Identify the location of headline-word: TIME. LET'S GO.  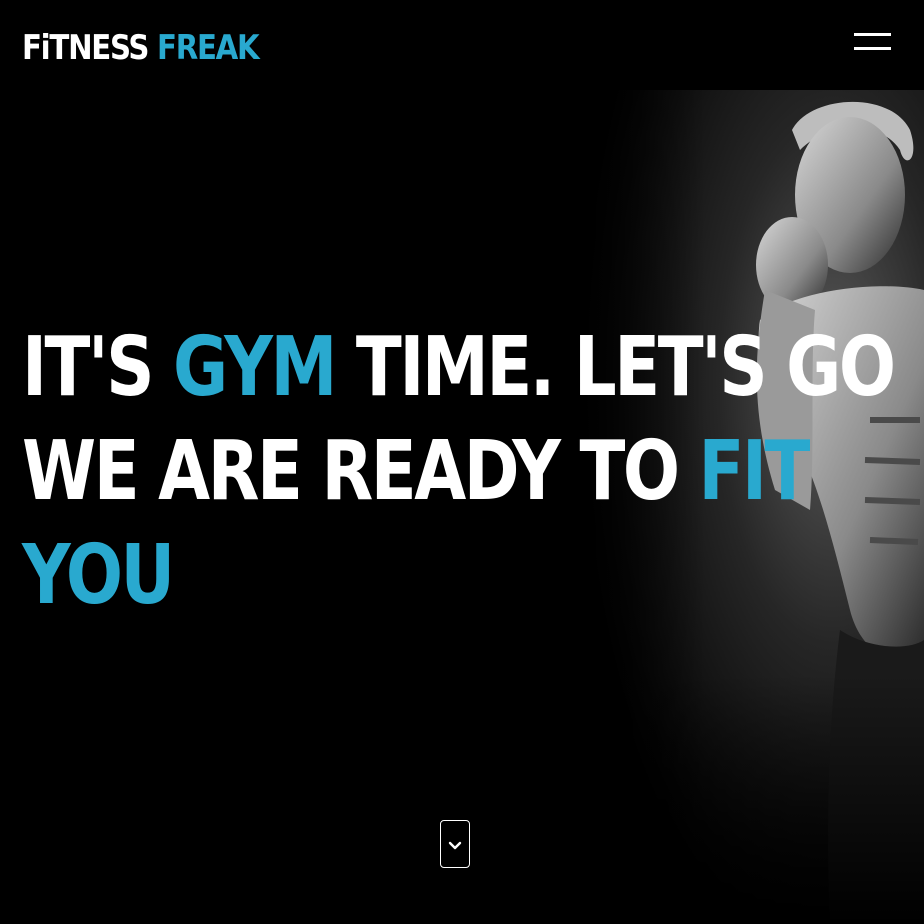
(625, 367).